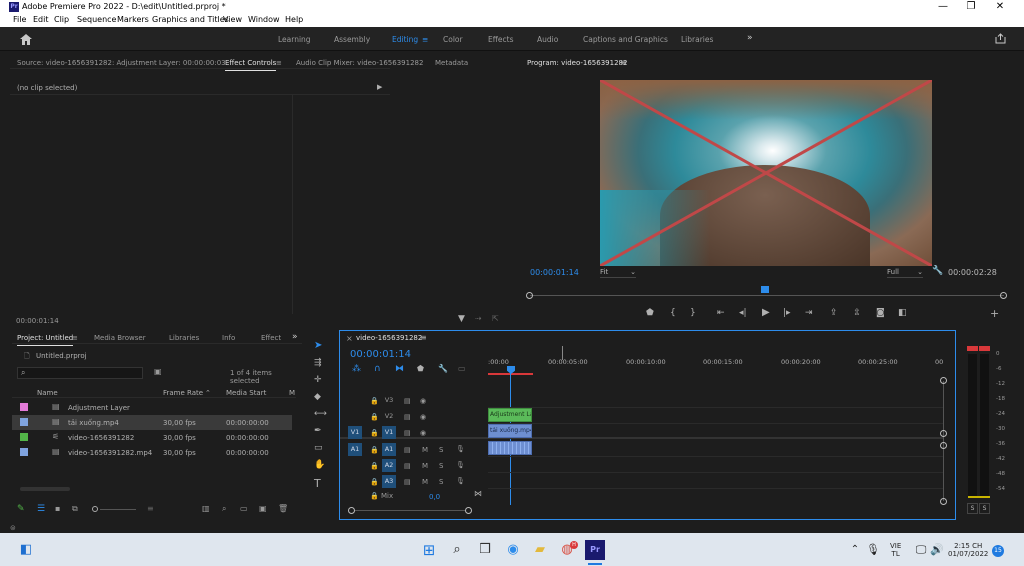  Describe the element at coordinates (766, 173) in the screenshot. I see `program-video-frame` at that location.